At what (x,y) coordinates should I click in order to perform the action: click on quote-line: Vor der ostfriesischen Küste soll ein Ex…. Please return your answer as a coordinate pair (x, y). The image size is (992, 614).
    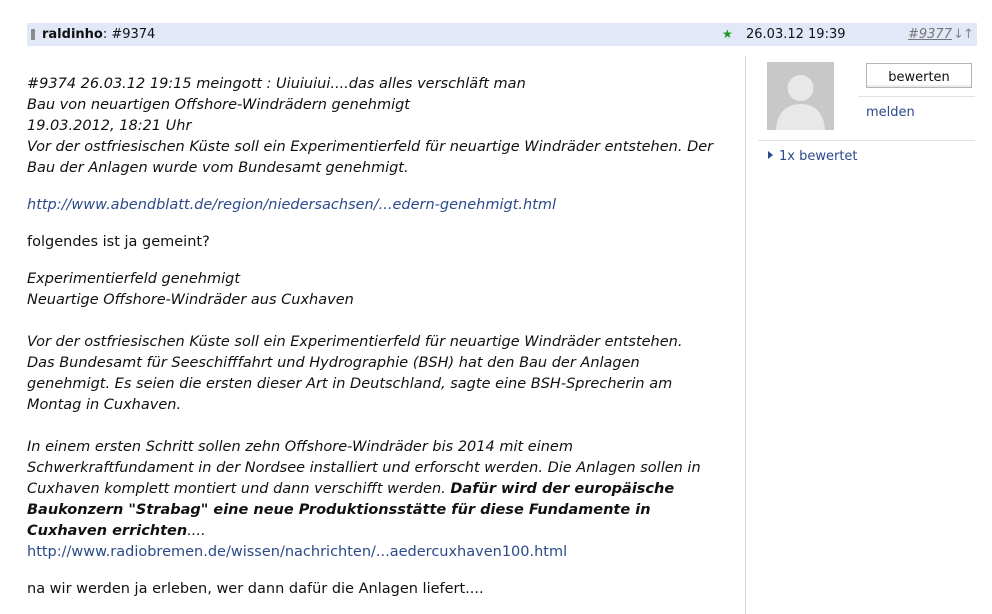
    Looking at the image, I should click on (384, 147).